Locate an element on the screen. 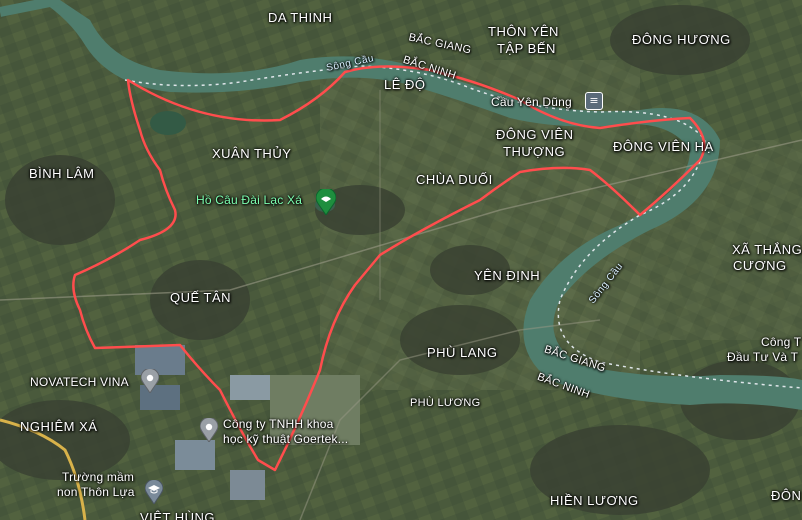 The height and width of the screenshot is (520, 802). poi-goertek-line-1: Công ty TNHH khoa is located at coordinates (278, 424).